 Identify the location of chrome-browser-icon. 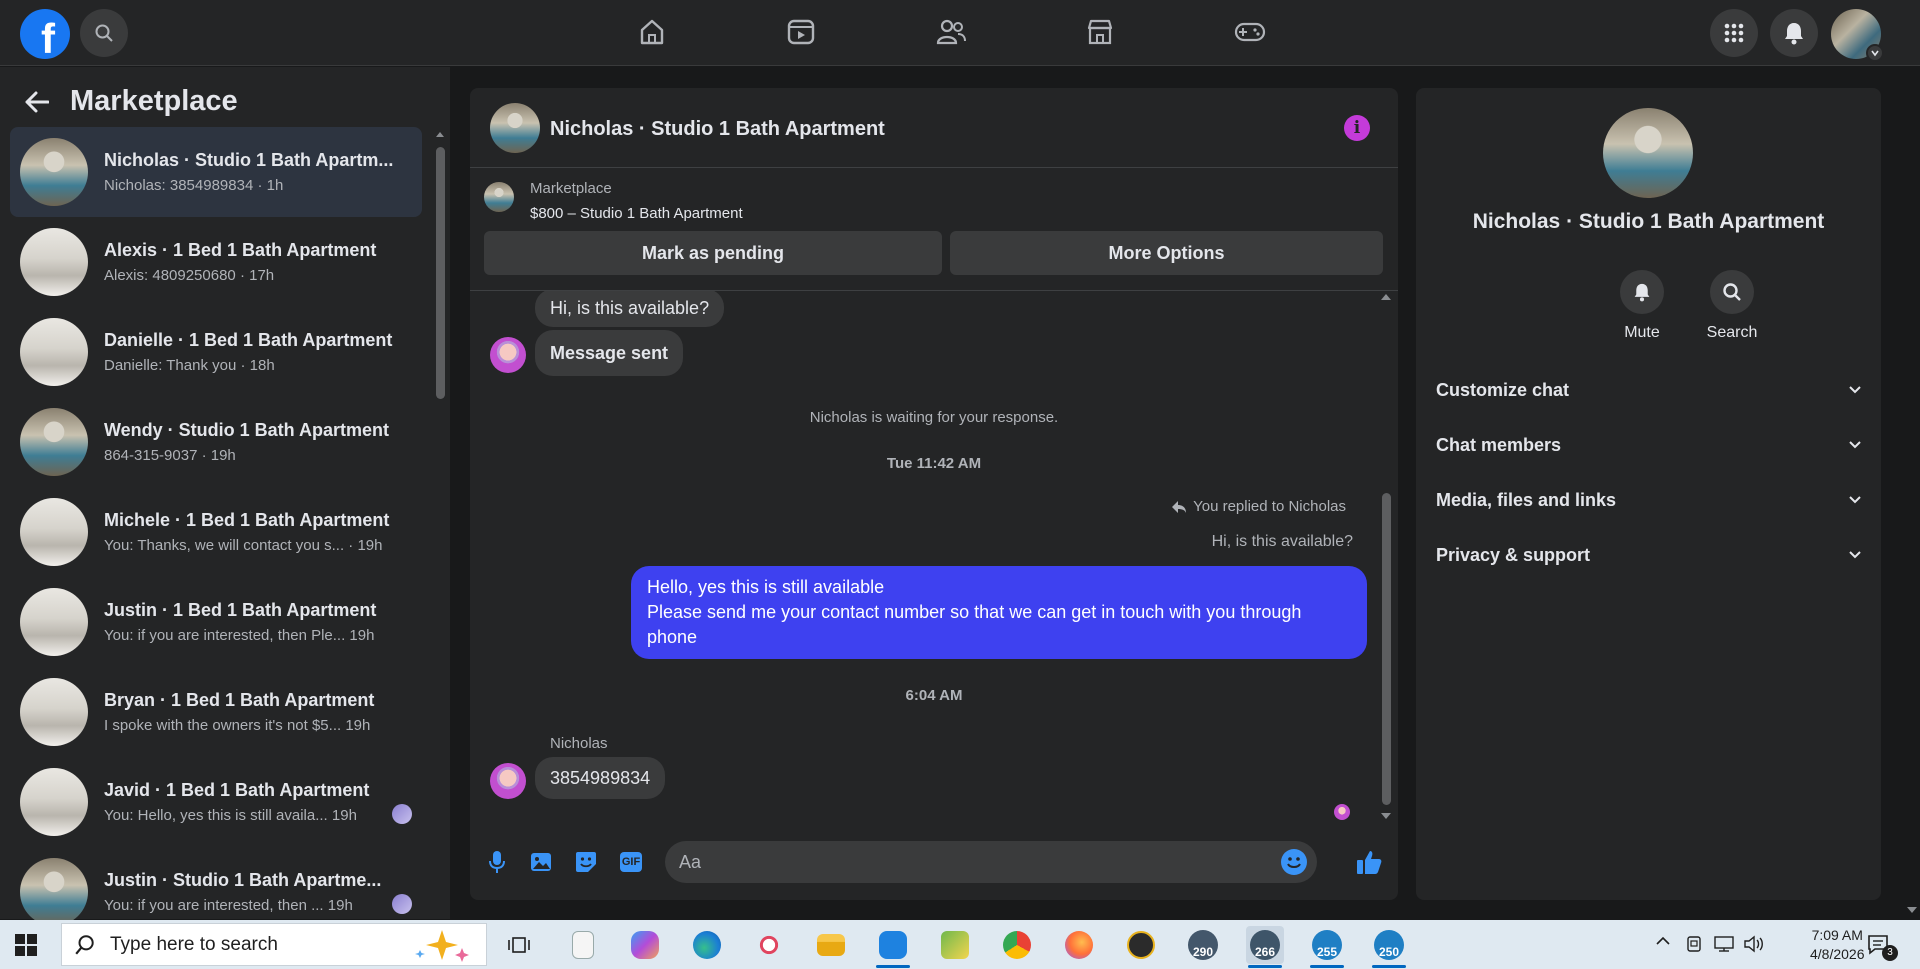
(1017, 945).